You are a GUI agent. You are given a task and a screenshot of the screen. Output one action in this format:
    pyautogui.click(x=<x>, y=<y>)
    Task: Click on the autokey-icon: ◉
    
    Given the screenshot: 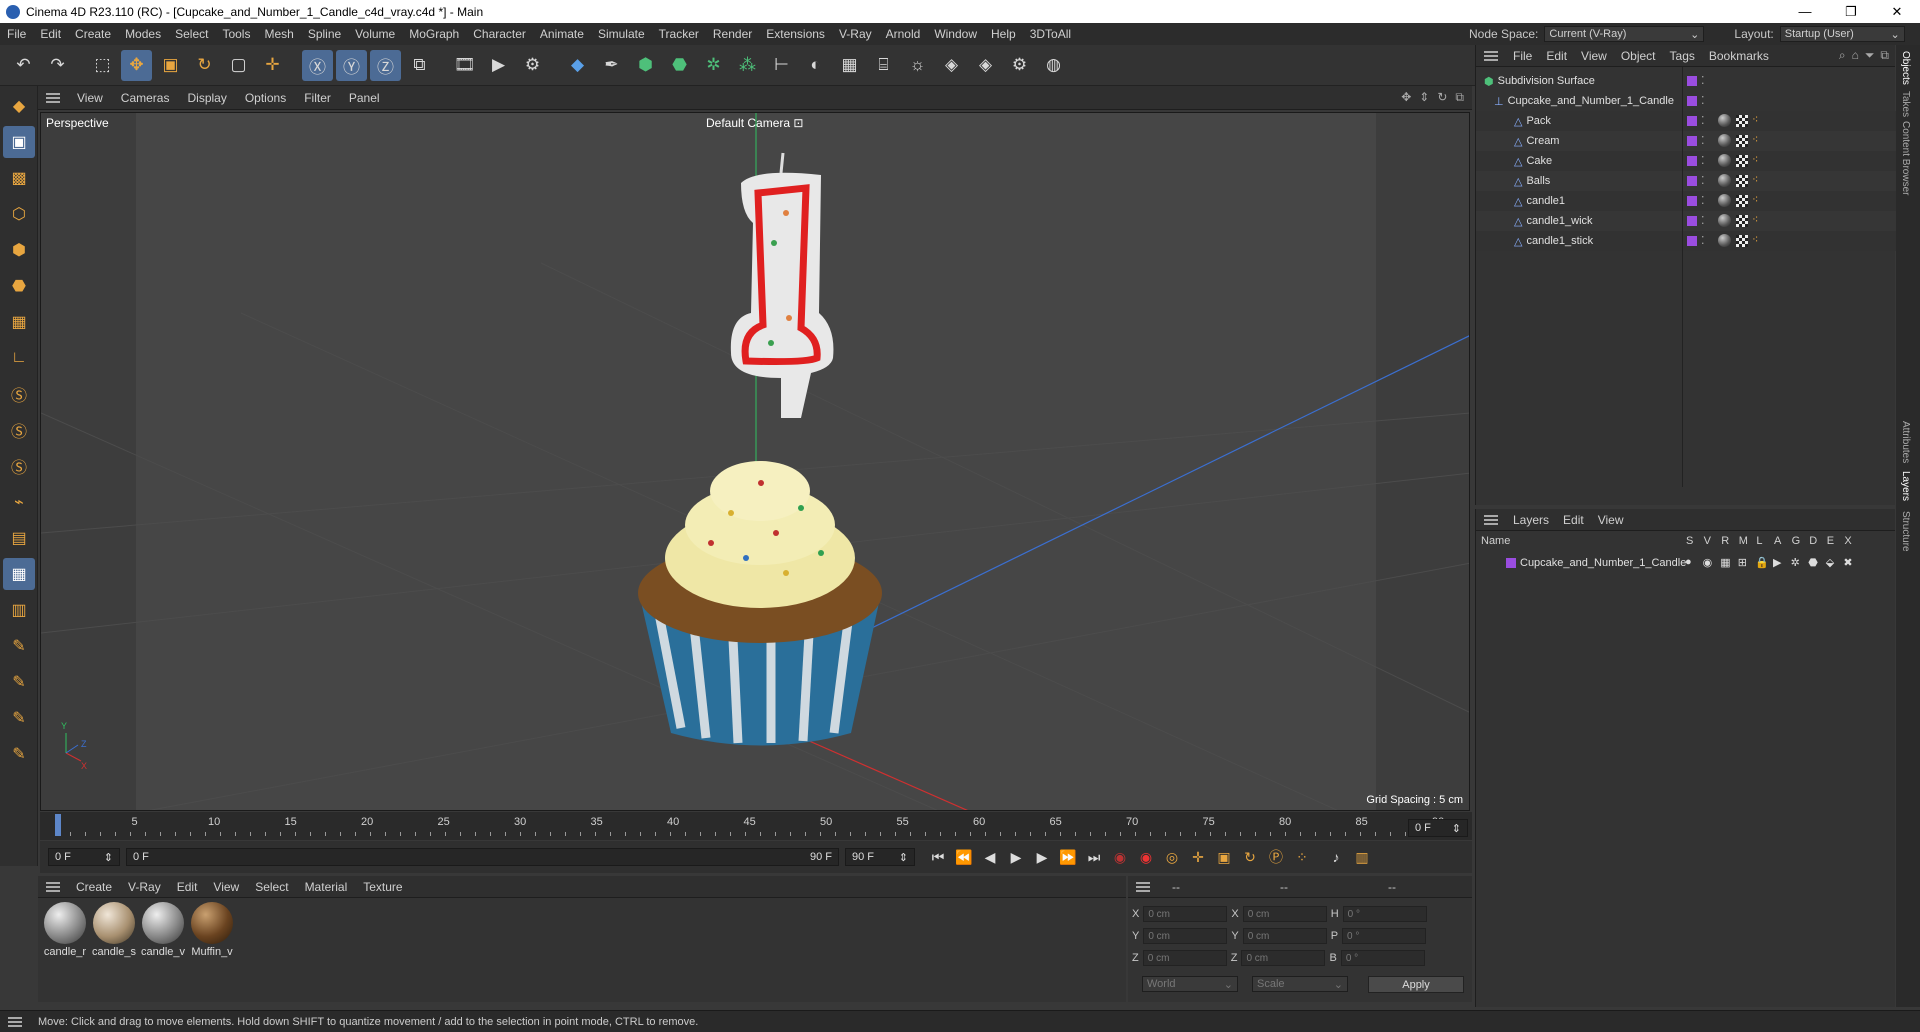 What is the action you would take?
    pyautogui.click(x=1146, y=857)
    